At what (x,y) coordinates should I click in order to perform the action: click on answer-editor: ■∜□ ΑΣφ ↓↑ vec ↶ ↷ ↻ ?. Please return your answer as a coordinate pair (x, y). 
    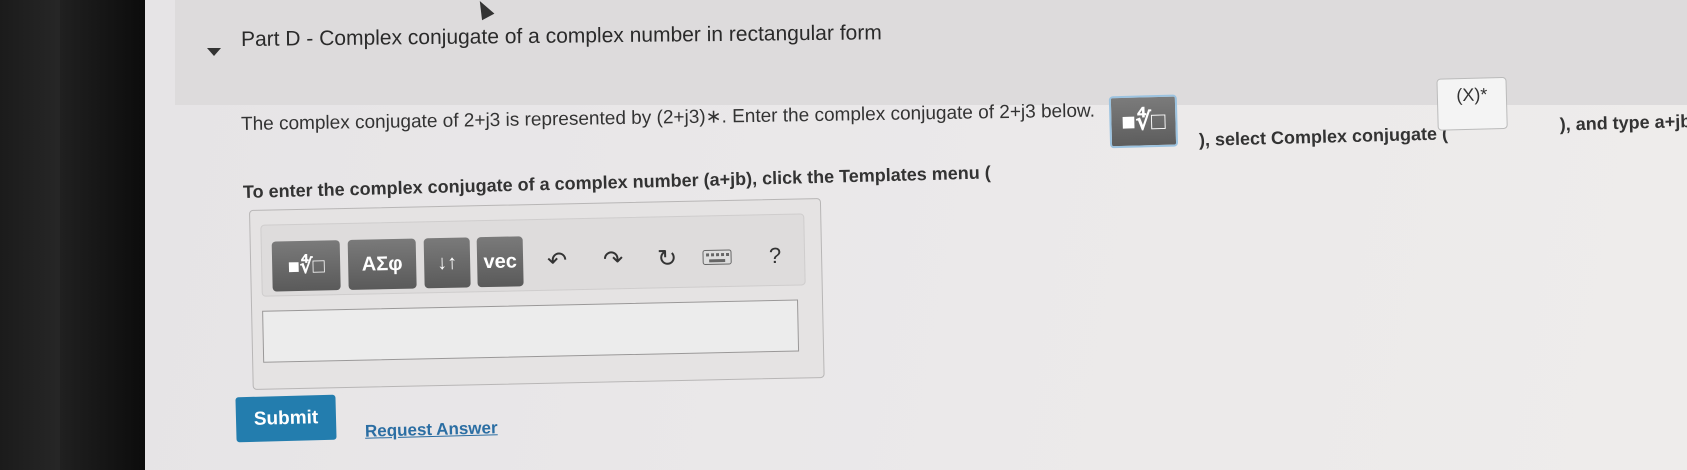
    Looking at the image, I should click on (537, 294).